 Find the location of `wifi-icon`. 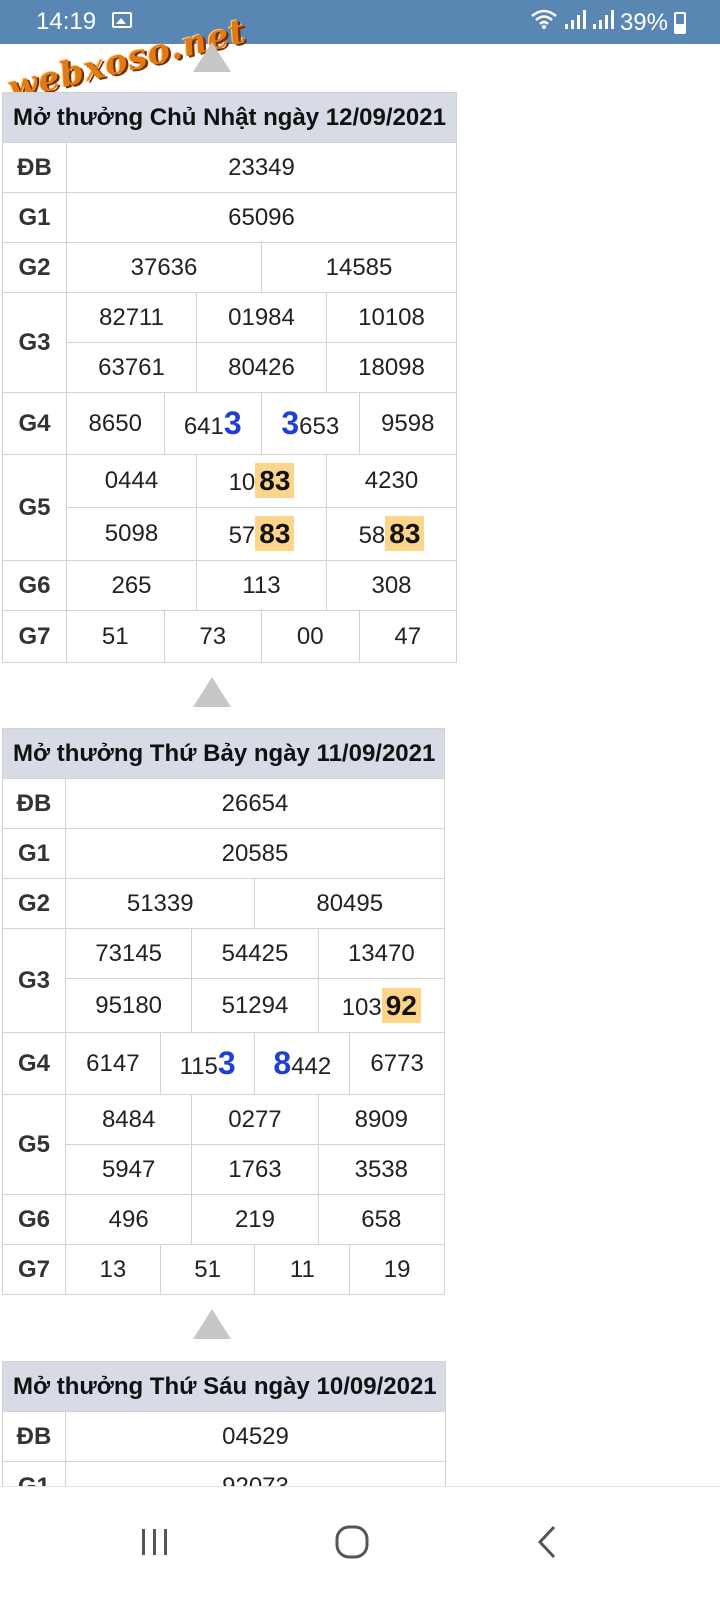

wifi-icon is located at coordinates (544, 22).